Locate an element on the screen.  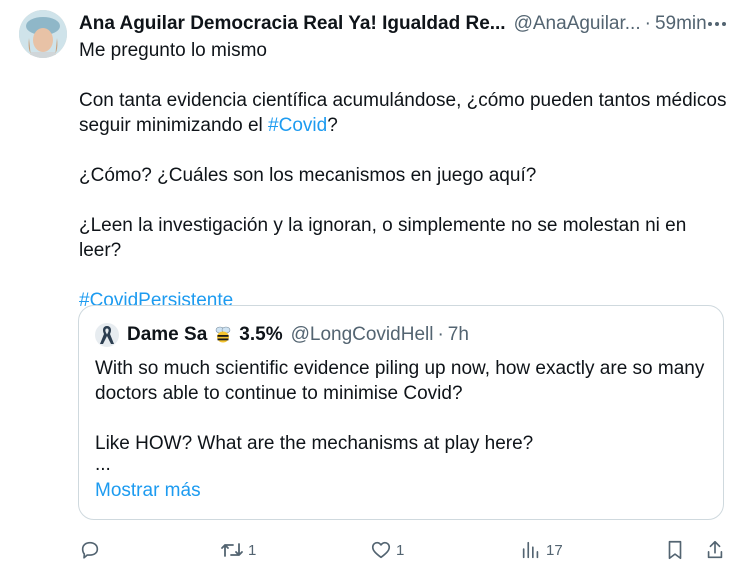
reply-icon is located at coordinates (90, 550).